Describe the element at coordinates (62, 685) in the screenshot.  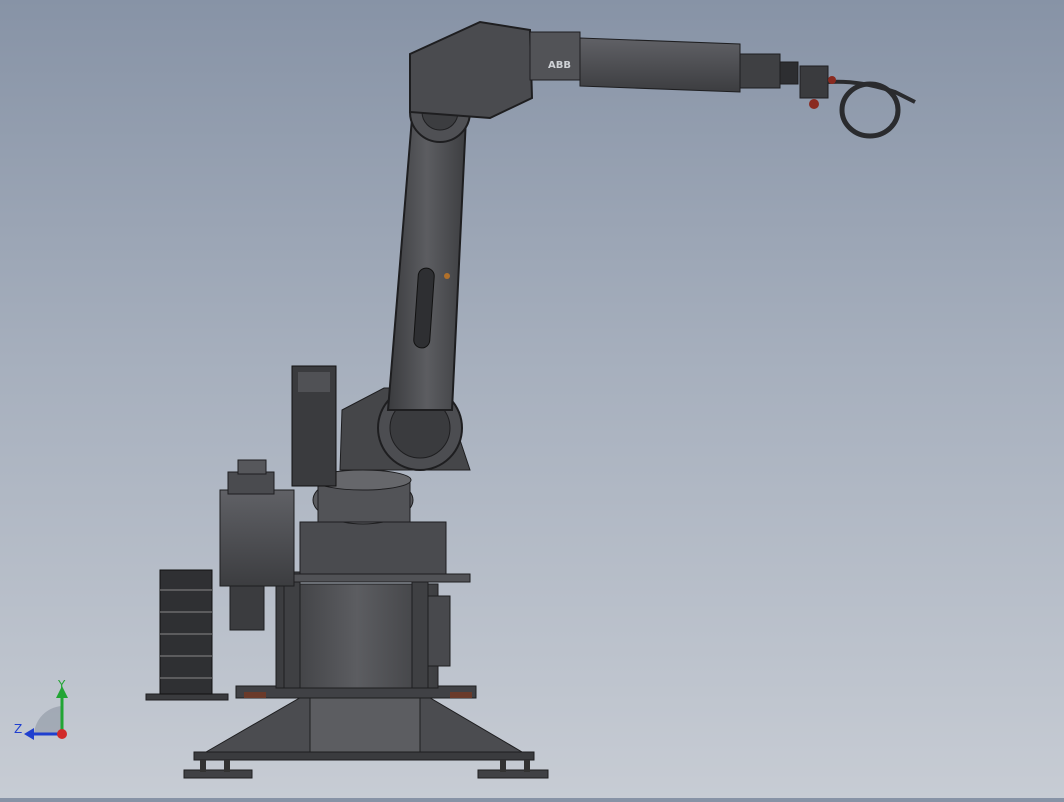
I see `y-axis-label: Y` at that location.